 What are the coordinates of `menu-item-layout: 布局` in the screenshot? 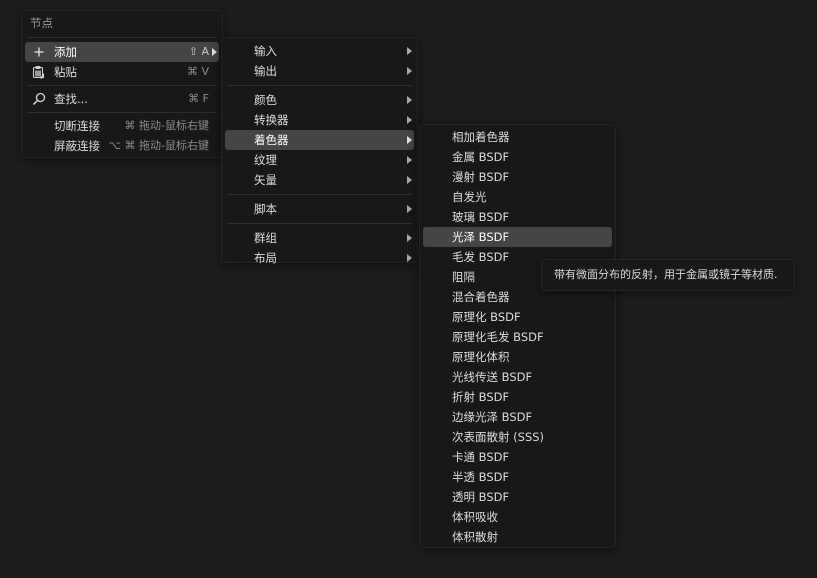 It's located at (319, 258).